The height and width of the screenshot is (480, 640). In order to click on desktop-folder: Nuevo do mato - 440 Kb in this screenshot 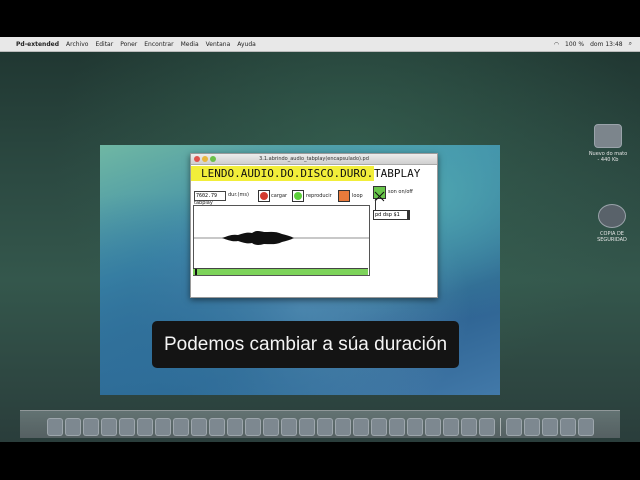, I will do `click(608, 143)`.